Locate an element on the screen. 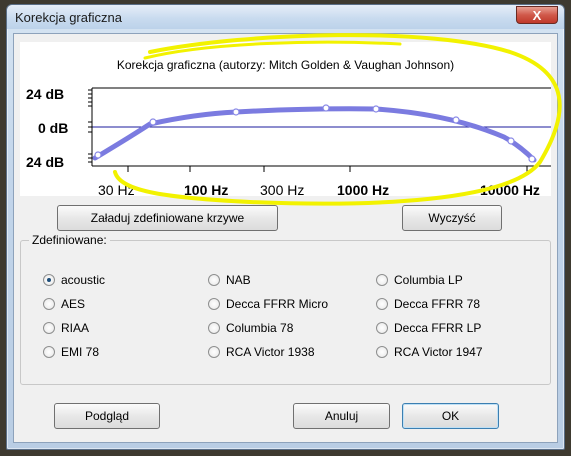  preset-radio-rca-victor-1947: RCA Victor 1947 is located at coordinates (429, 352).